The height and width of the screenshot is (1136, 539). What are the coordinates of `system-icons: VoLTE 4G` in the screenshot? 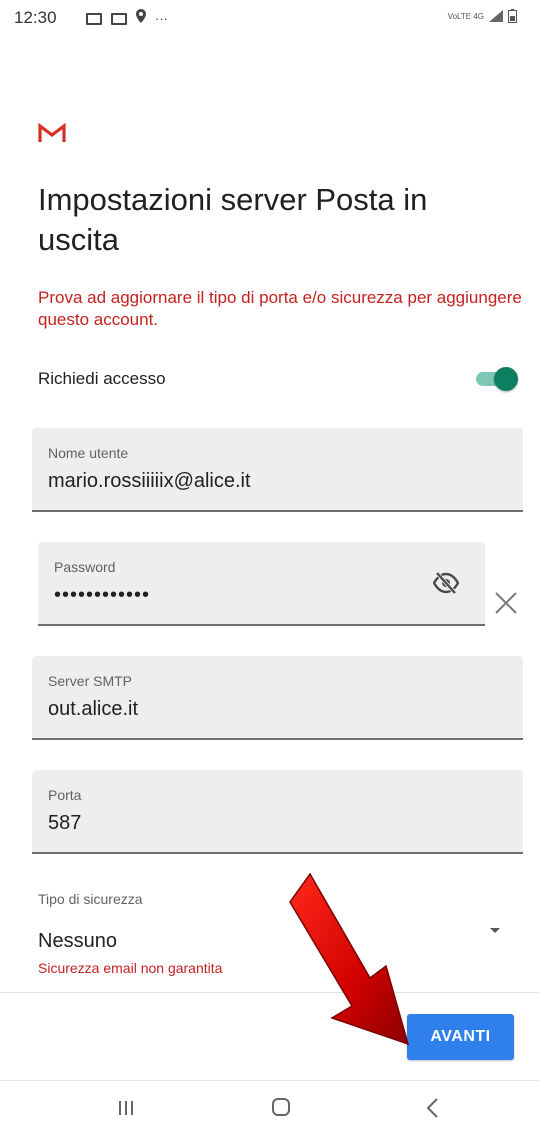 It's located at (482, 16).